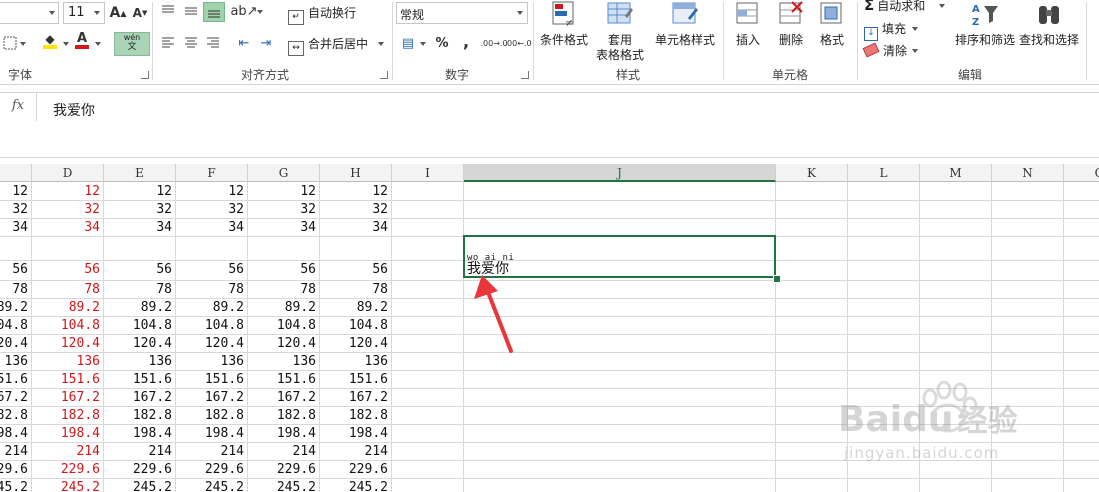  Describe the element at coordinates (266, 43) in the screenshot. I see `increase-indent-icon: ⇥` at that location.